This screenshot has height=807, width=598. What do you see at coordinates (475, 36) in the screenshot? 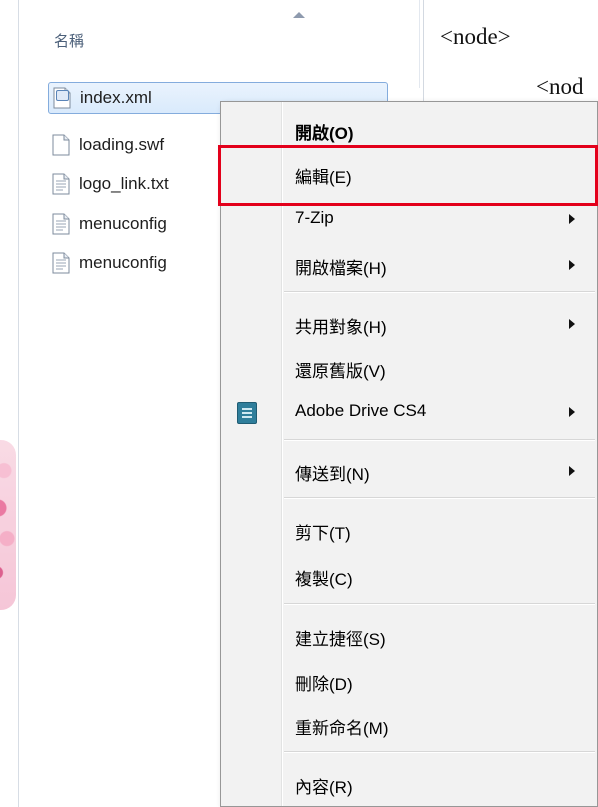
I see `code-line: <node>` at bounding box center [475, 36].